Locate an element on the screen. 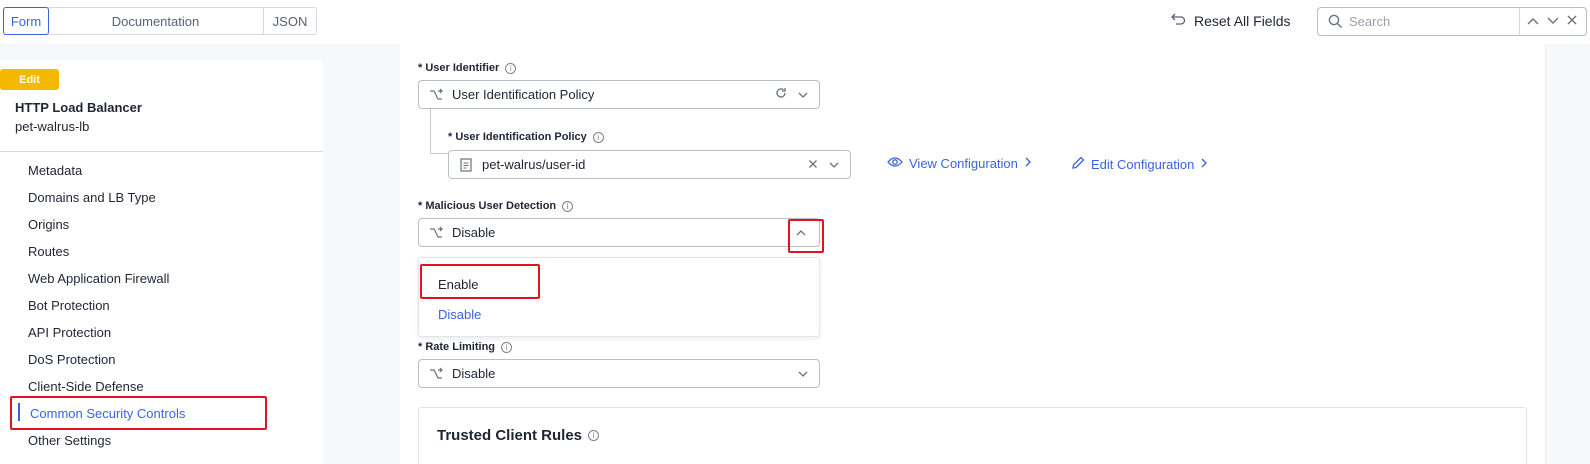 The image size is (1590, 464). malicious-user-detection-label-text: * Malicious User Detection is located at coordinates (487, 206).